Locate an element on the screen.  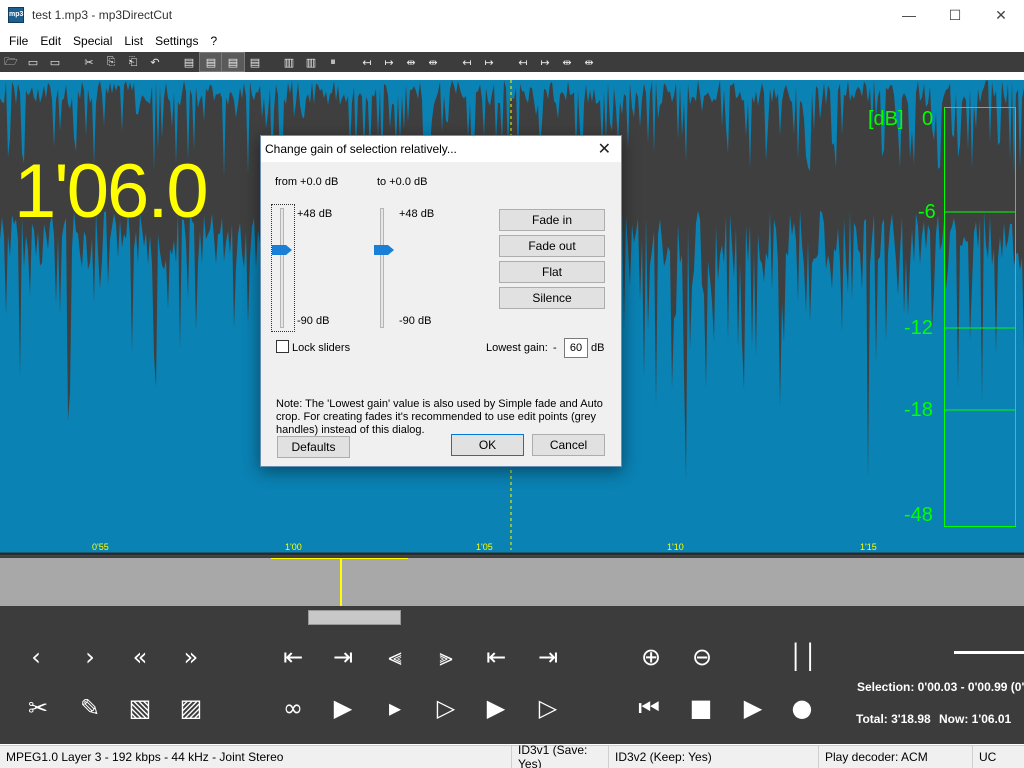
mark-both-icon: ⇹ is located at coordinates (411, 62).